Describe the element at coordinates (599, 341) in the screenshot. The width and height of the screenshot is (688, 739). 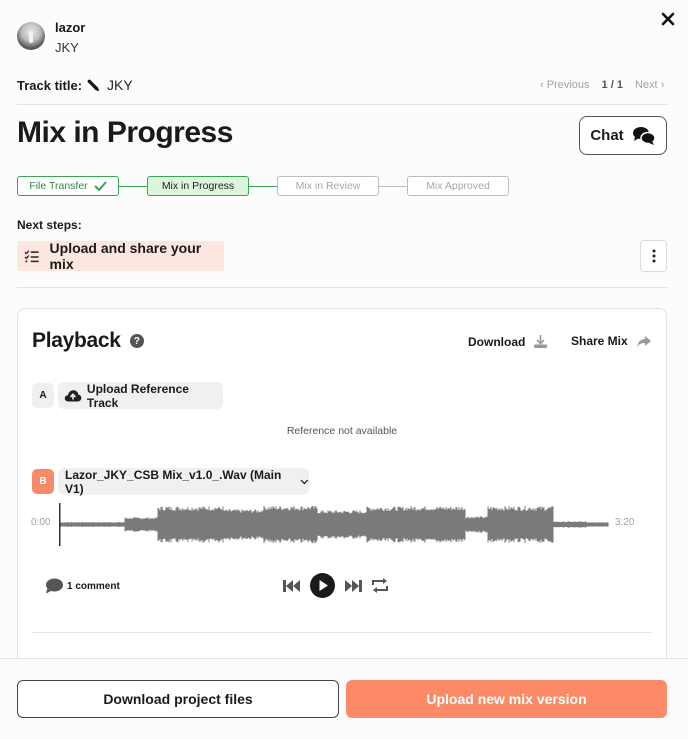
I see `share-label: Share Mix` at that location.